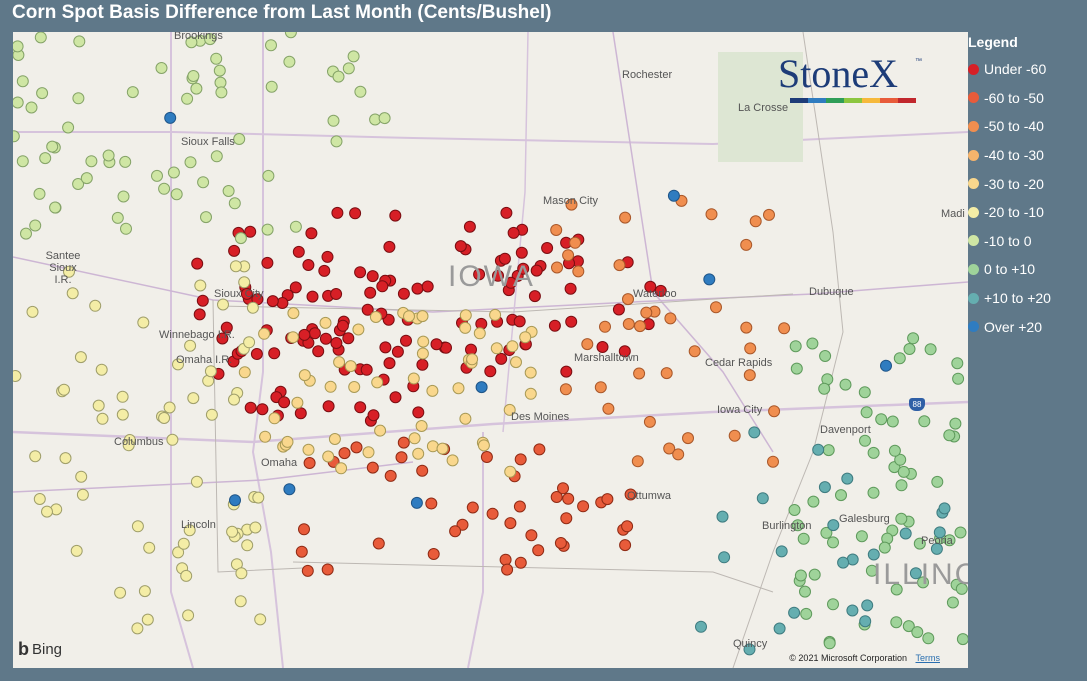 The height and width of the screenshot is (681, 1087). Describe the element at coordinates (1027, 155) in the screenshot. I see `legend-item: -40 to -30` at that location.